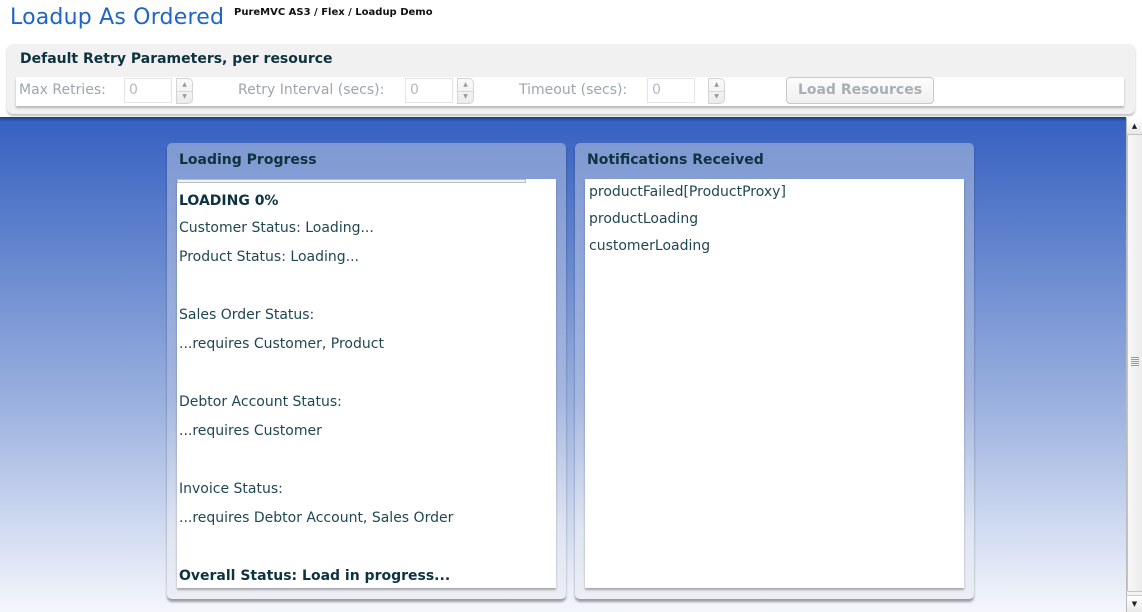  I want to click on invoice-requirements: ...requires Debtor Account, Sales Order, so click(316, 518).